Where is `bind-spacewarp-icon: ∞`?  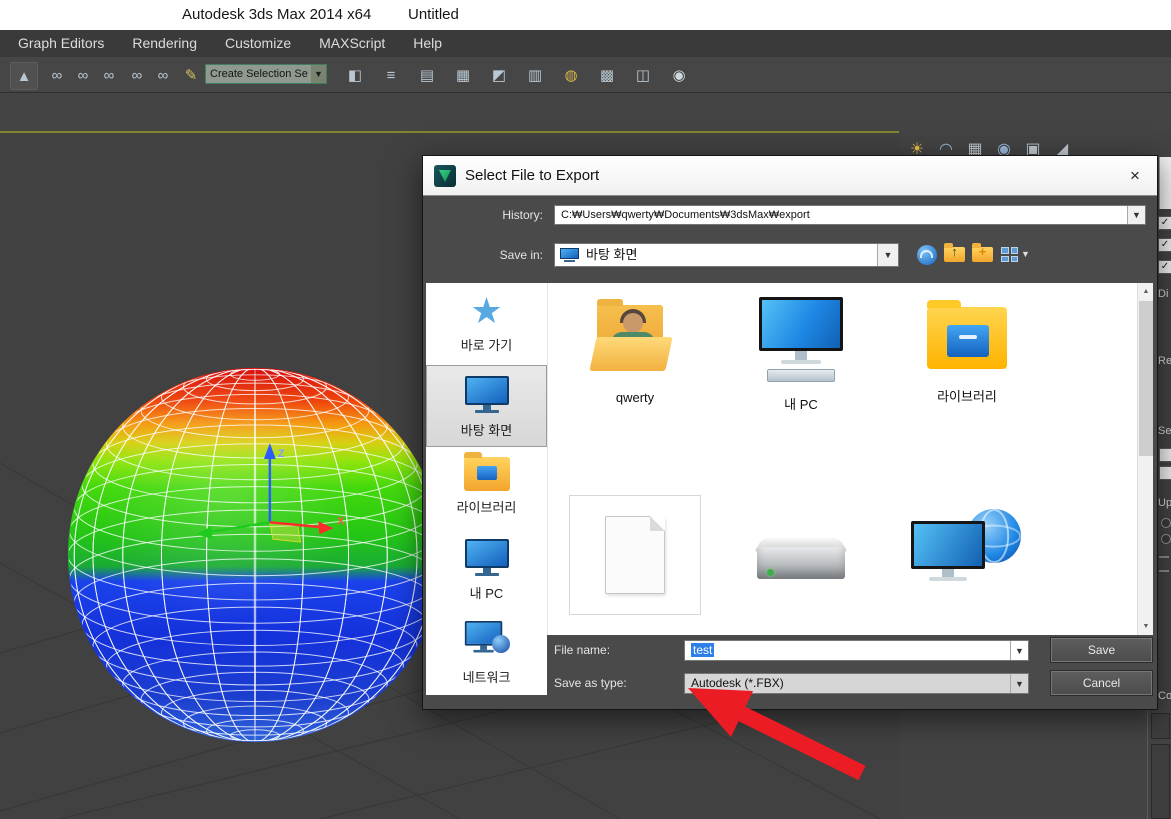 bind-spacewarp-icon: ∞ is located at coordinates (109, 75).